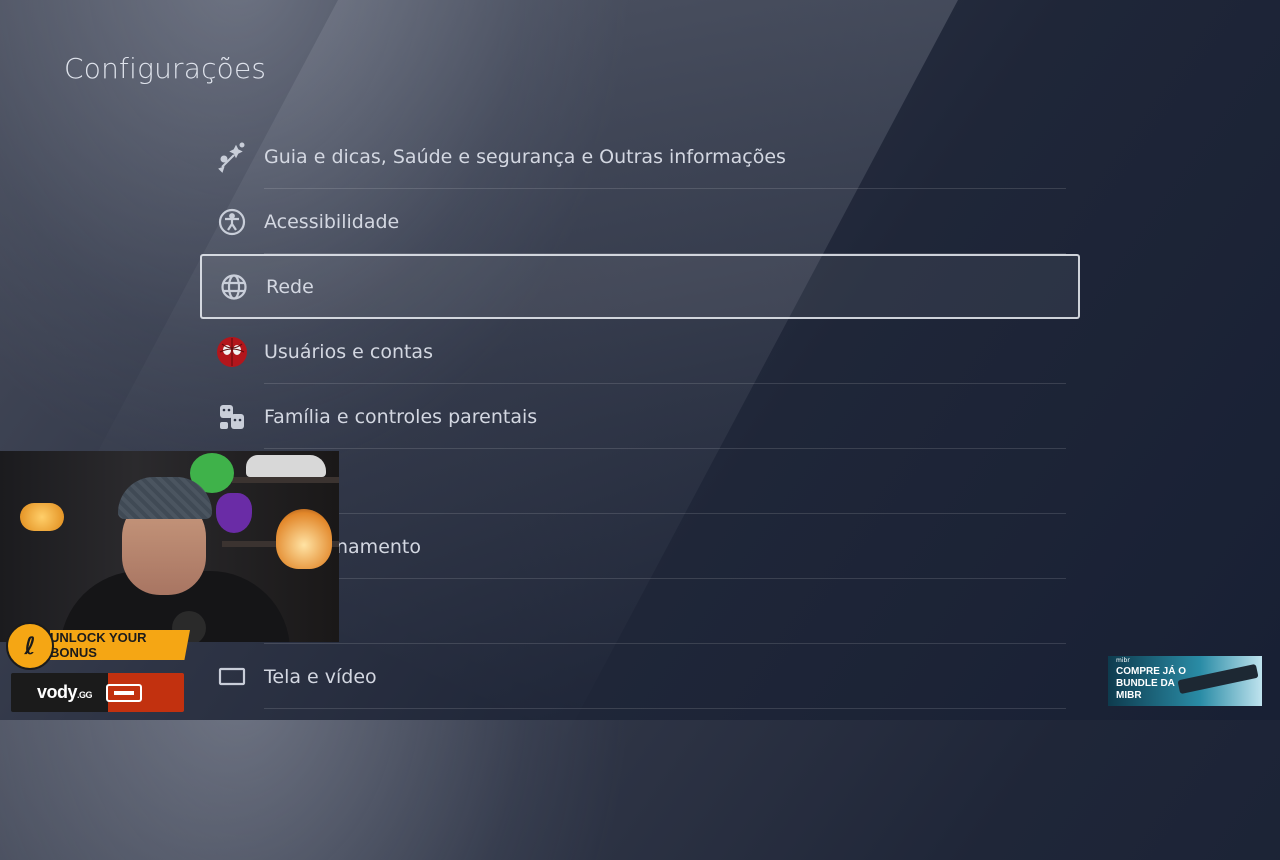 The width and height of the screenshot is (1280, 860). Describe the element at coordinates (232, 157) in the screenshot. I see `tips-sparkle-icon` at that location.